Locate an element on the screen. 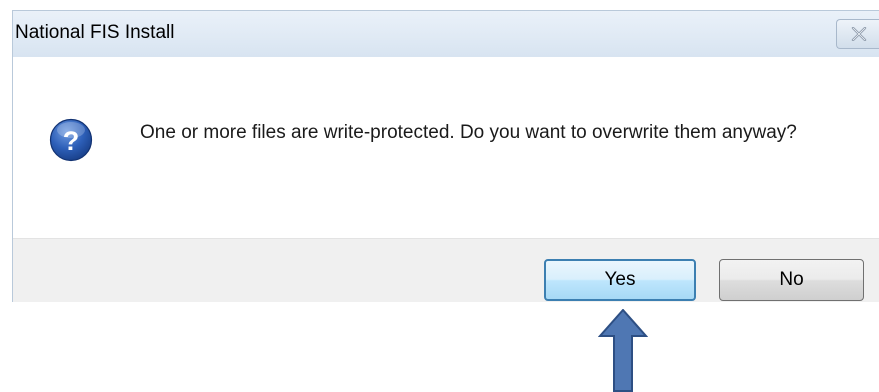  close-button is located at coordinates (857, 34).